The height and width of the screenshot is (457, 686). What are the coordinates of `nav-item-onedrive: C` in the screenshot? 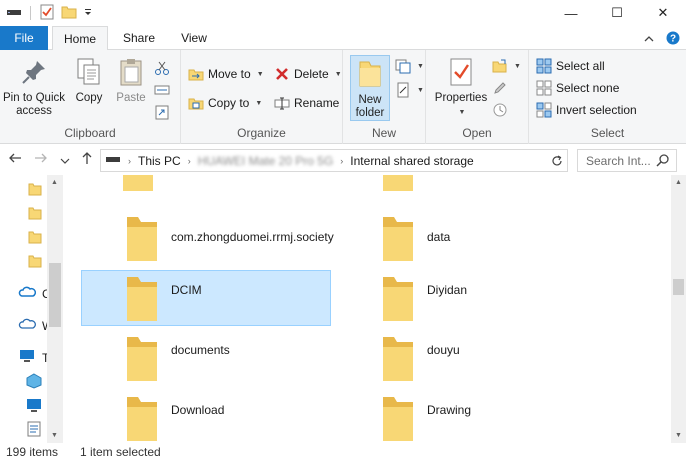 It's located at (34, 293).